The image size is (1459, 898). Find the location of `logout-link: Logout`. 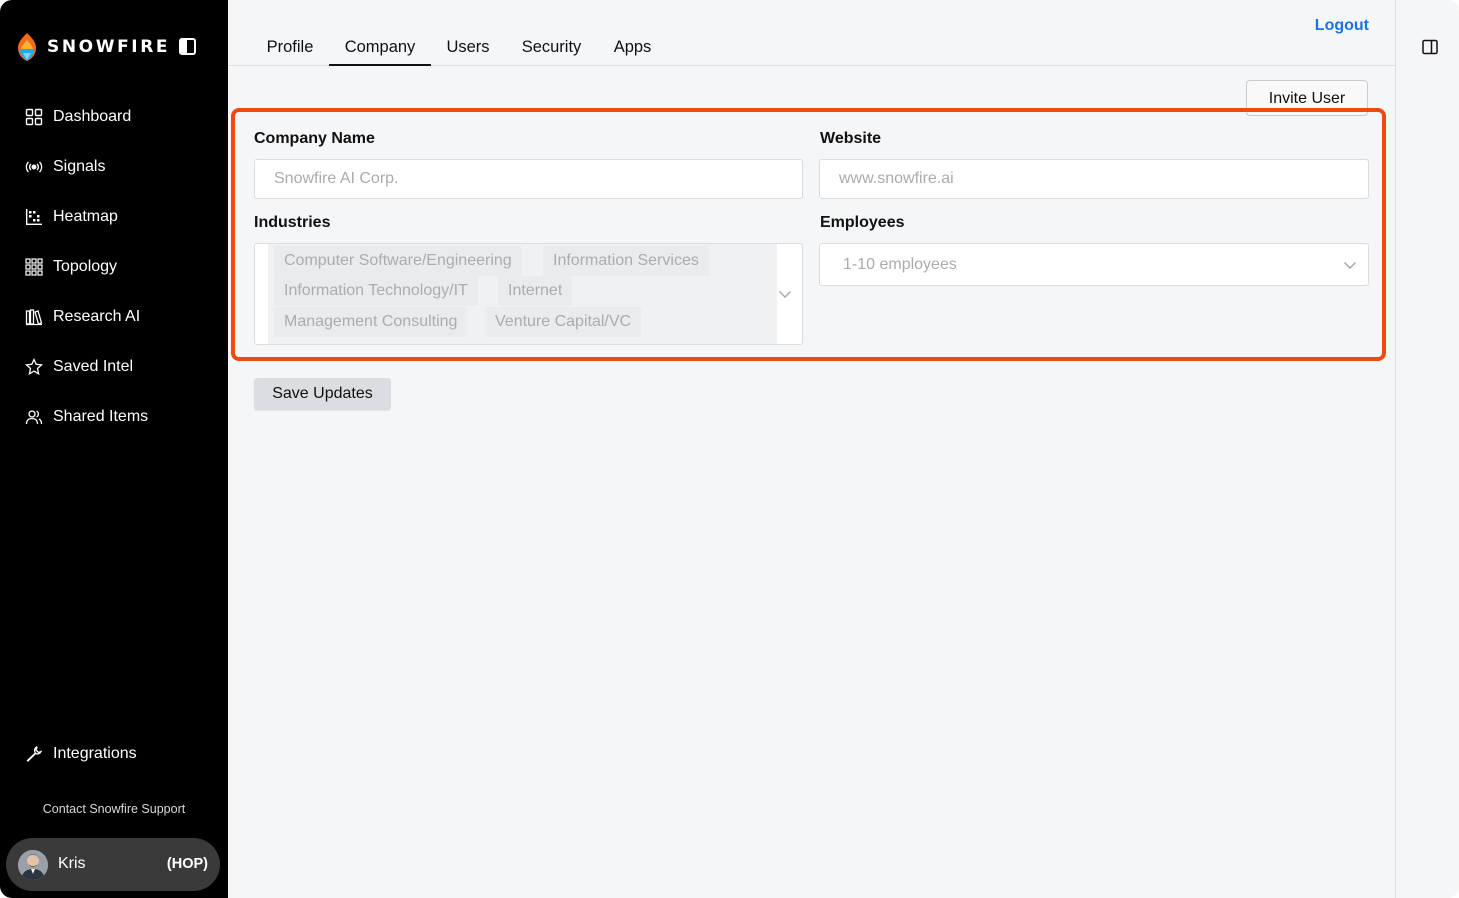

logout-link: Logout is located at coordinates (1342, 26).